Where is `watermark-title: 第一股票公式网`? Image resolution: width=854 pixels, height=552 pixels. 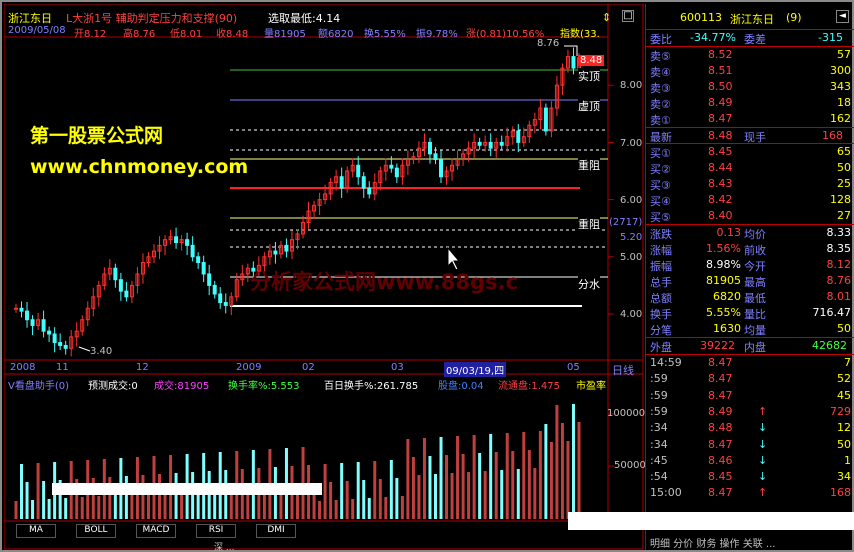
watermark-title: 第一股票公式网 is located at coordinates (97, 136).